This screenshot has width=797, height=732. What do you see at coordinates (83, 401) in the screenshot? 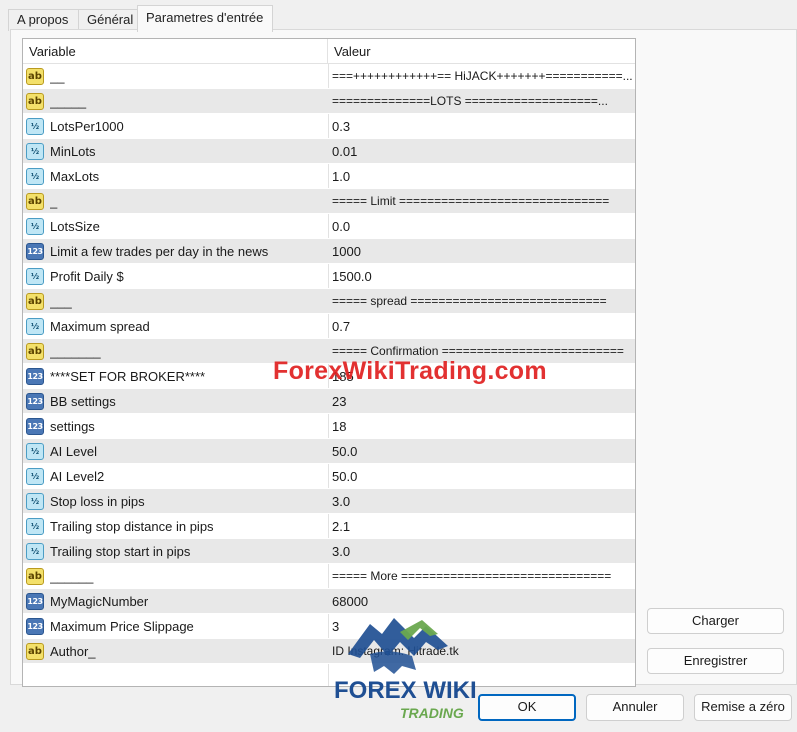
I see `parameter-name: BB settings` at bounding box center [83, 401].